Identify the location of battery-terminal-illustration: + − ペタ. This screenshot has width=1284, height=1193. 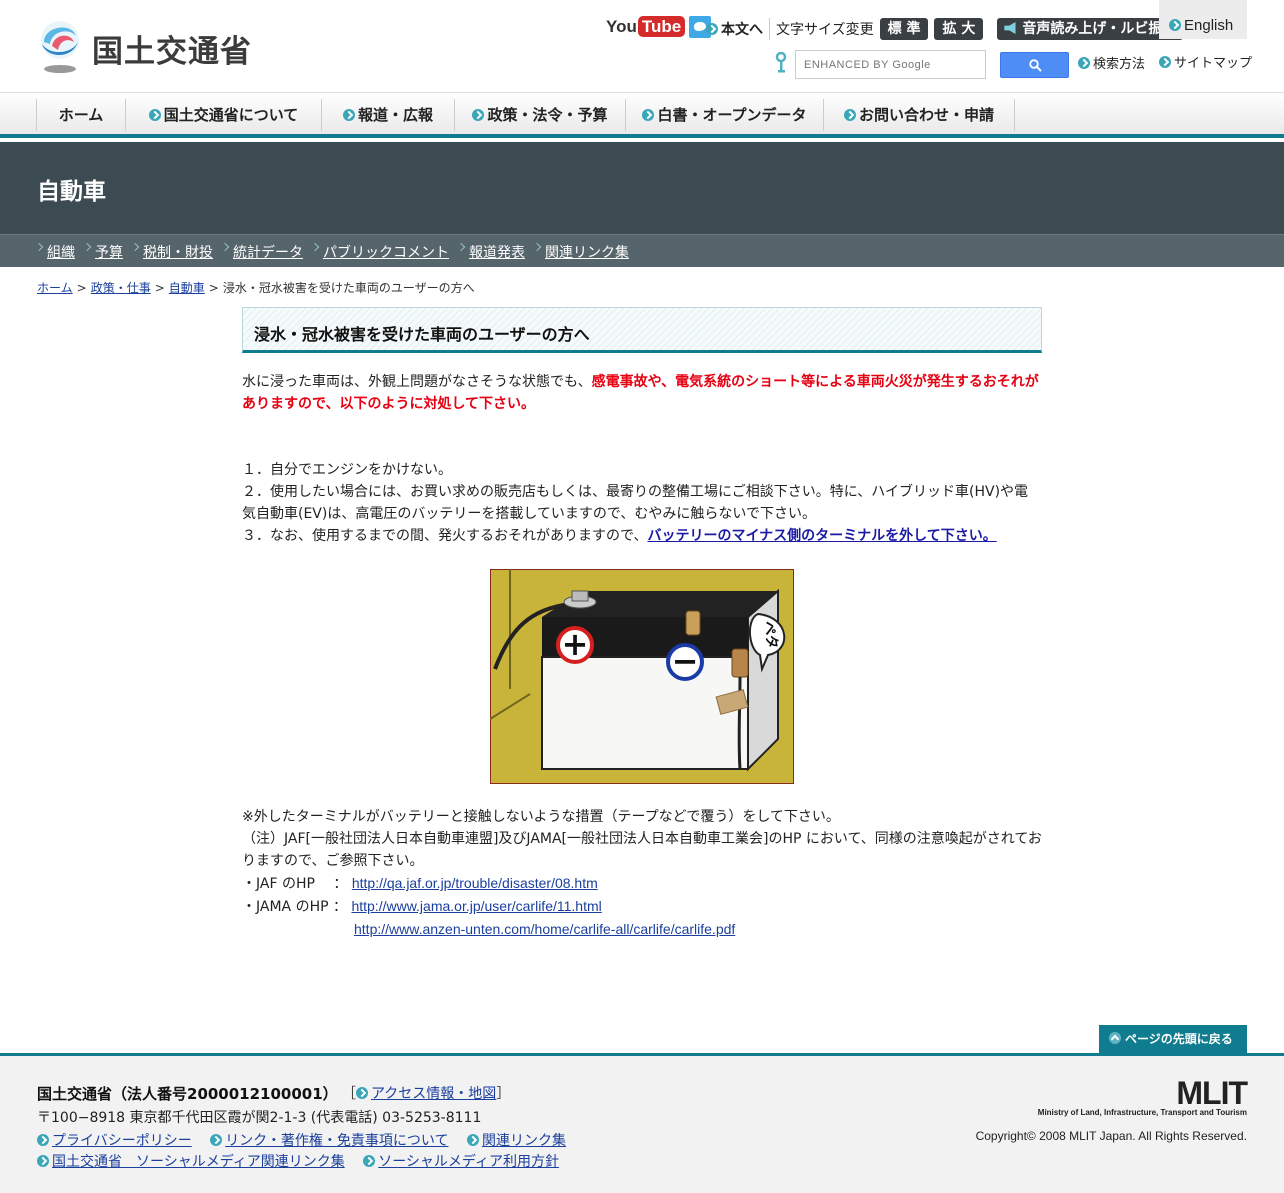
(642, 676).